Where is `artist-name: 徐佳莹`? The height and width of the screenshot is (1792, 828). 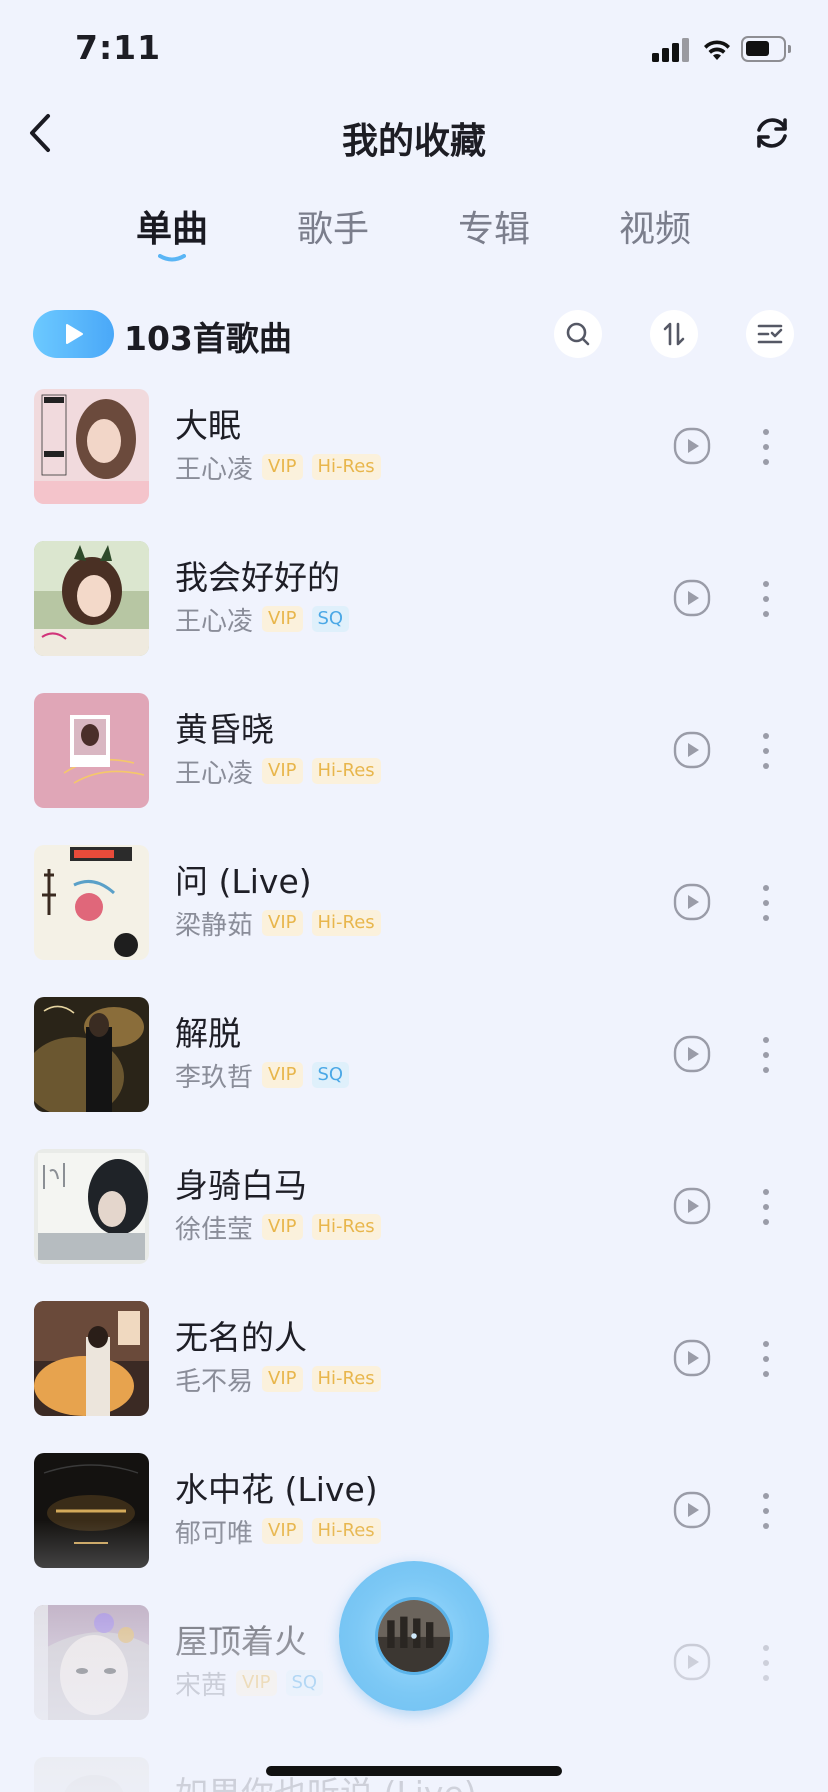
artist-name: 徐佳莹 is located at coordinates (214, 1227).